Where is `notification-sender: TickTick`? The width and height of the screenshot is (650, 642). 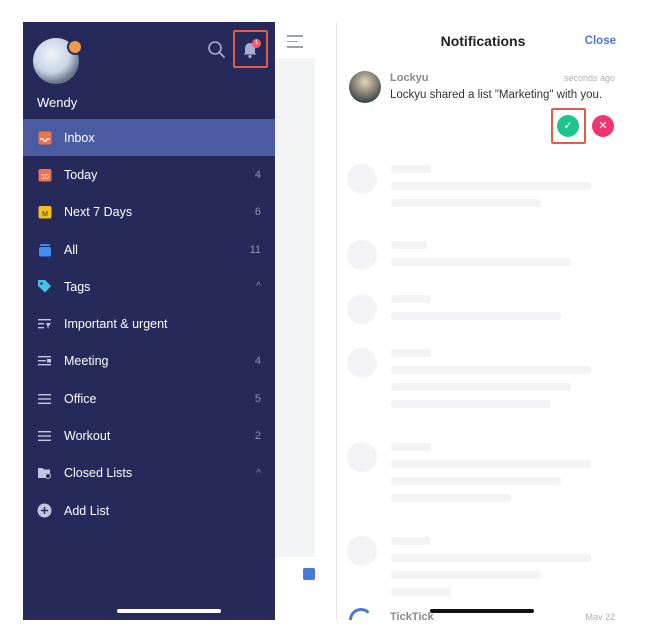 notification-sender: TickTick is located at coordinates (412, 615).